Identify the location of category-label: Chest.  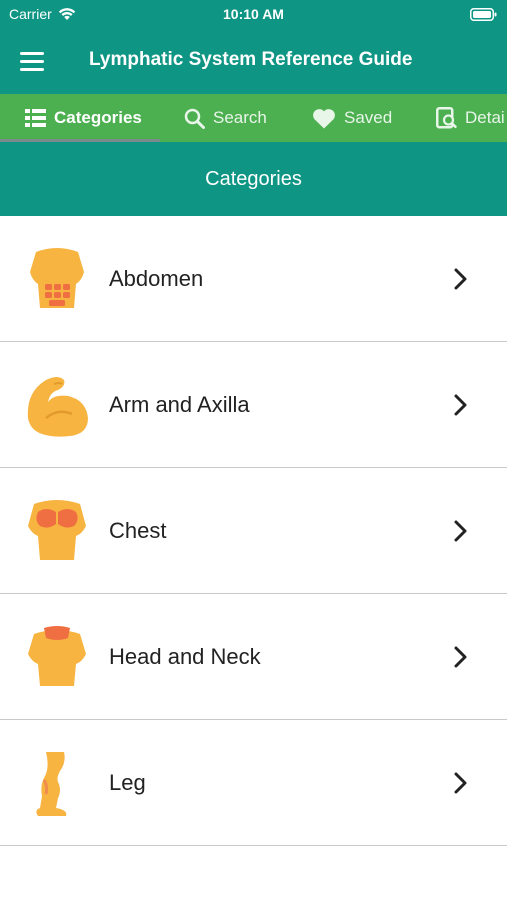
(138, 530).